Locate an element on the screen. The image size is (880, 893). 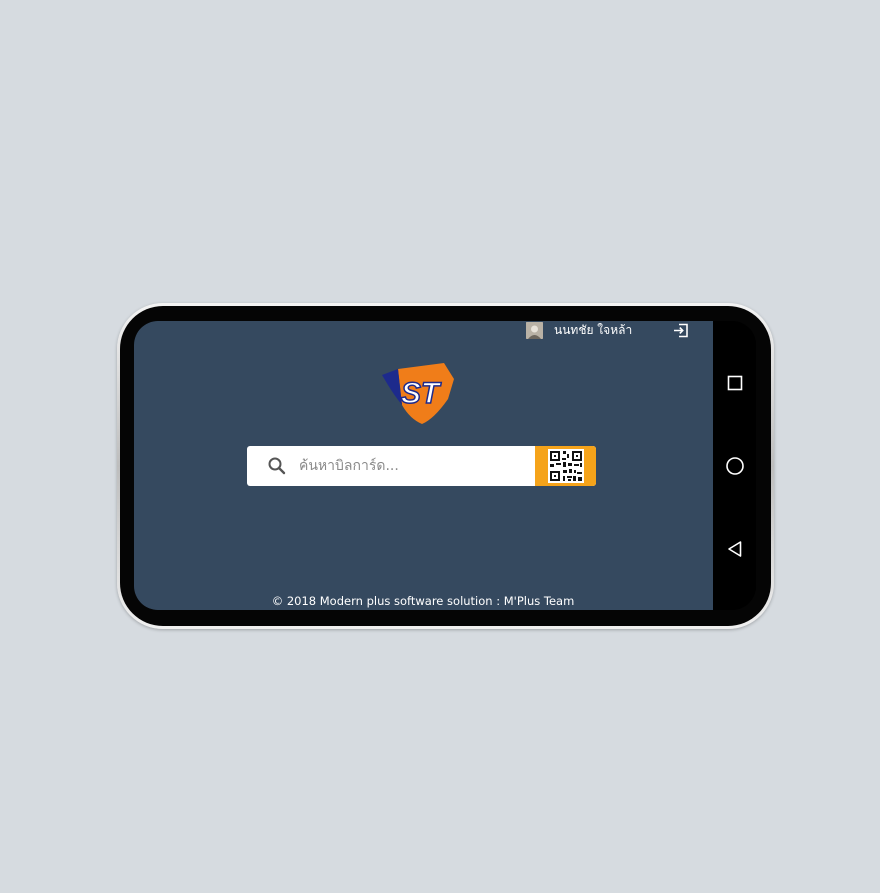
back-button is located at coordinates (734, 549).